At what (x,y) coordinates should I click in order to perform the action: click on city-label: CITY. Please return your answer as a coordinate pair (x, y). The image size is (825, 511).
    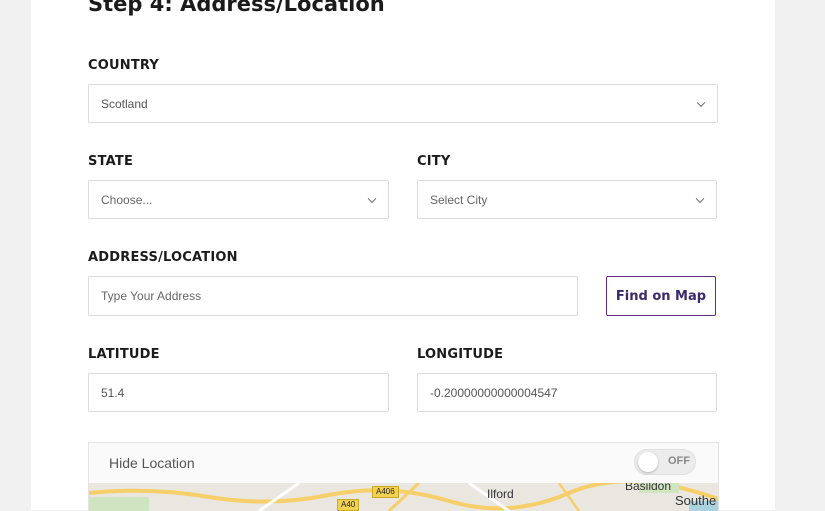
    Looking at the image, I should click on (434, 161).